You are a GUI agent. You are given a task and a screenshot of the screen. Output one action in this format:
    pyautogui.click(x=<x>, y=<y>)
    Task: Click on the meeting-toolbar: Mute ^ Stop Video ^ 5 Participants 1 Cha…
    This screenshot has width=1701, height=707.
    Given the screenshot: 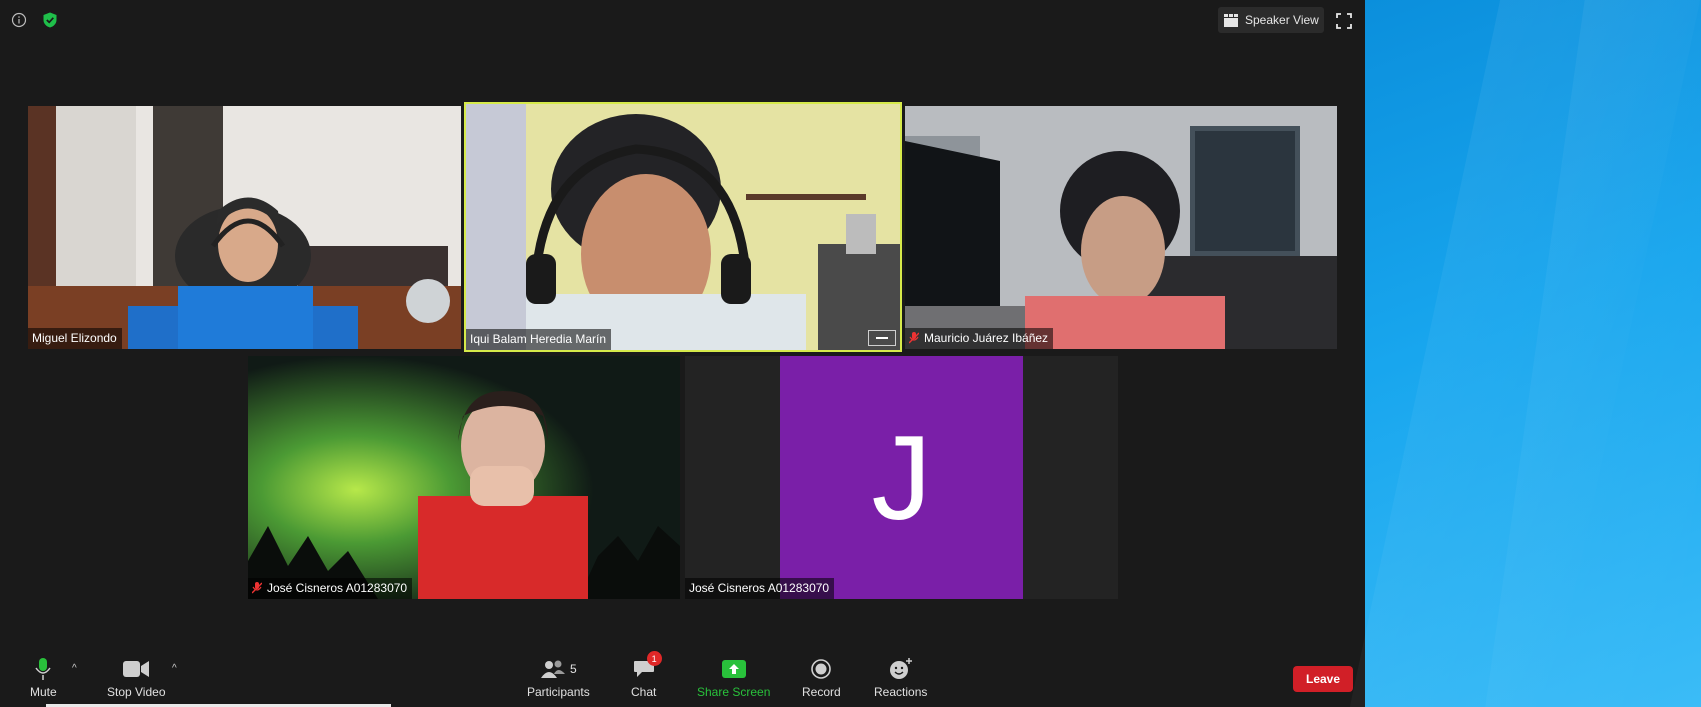 What is the action you would take?
    pyautogui.click(x=682, y=677)
    